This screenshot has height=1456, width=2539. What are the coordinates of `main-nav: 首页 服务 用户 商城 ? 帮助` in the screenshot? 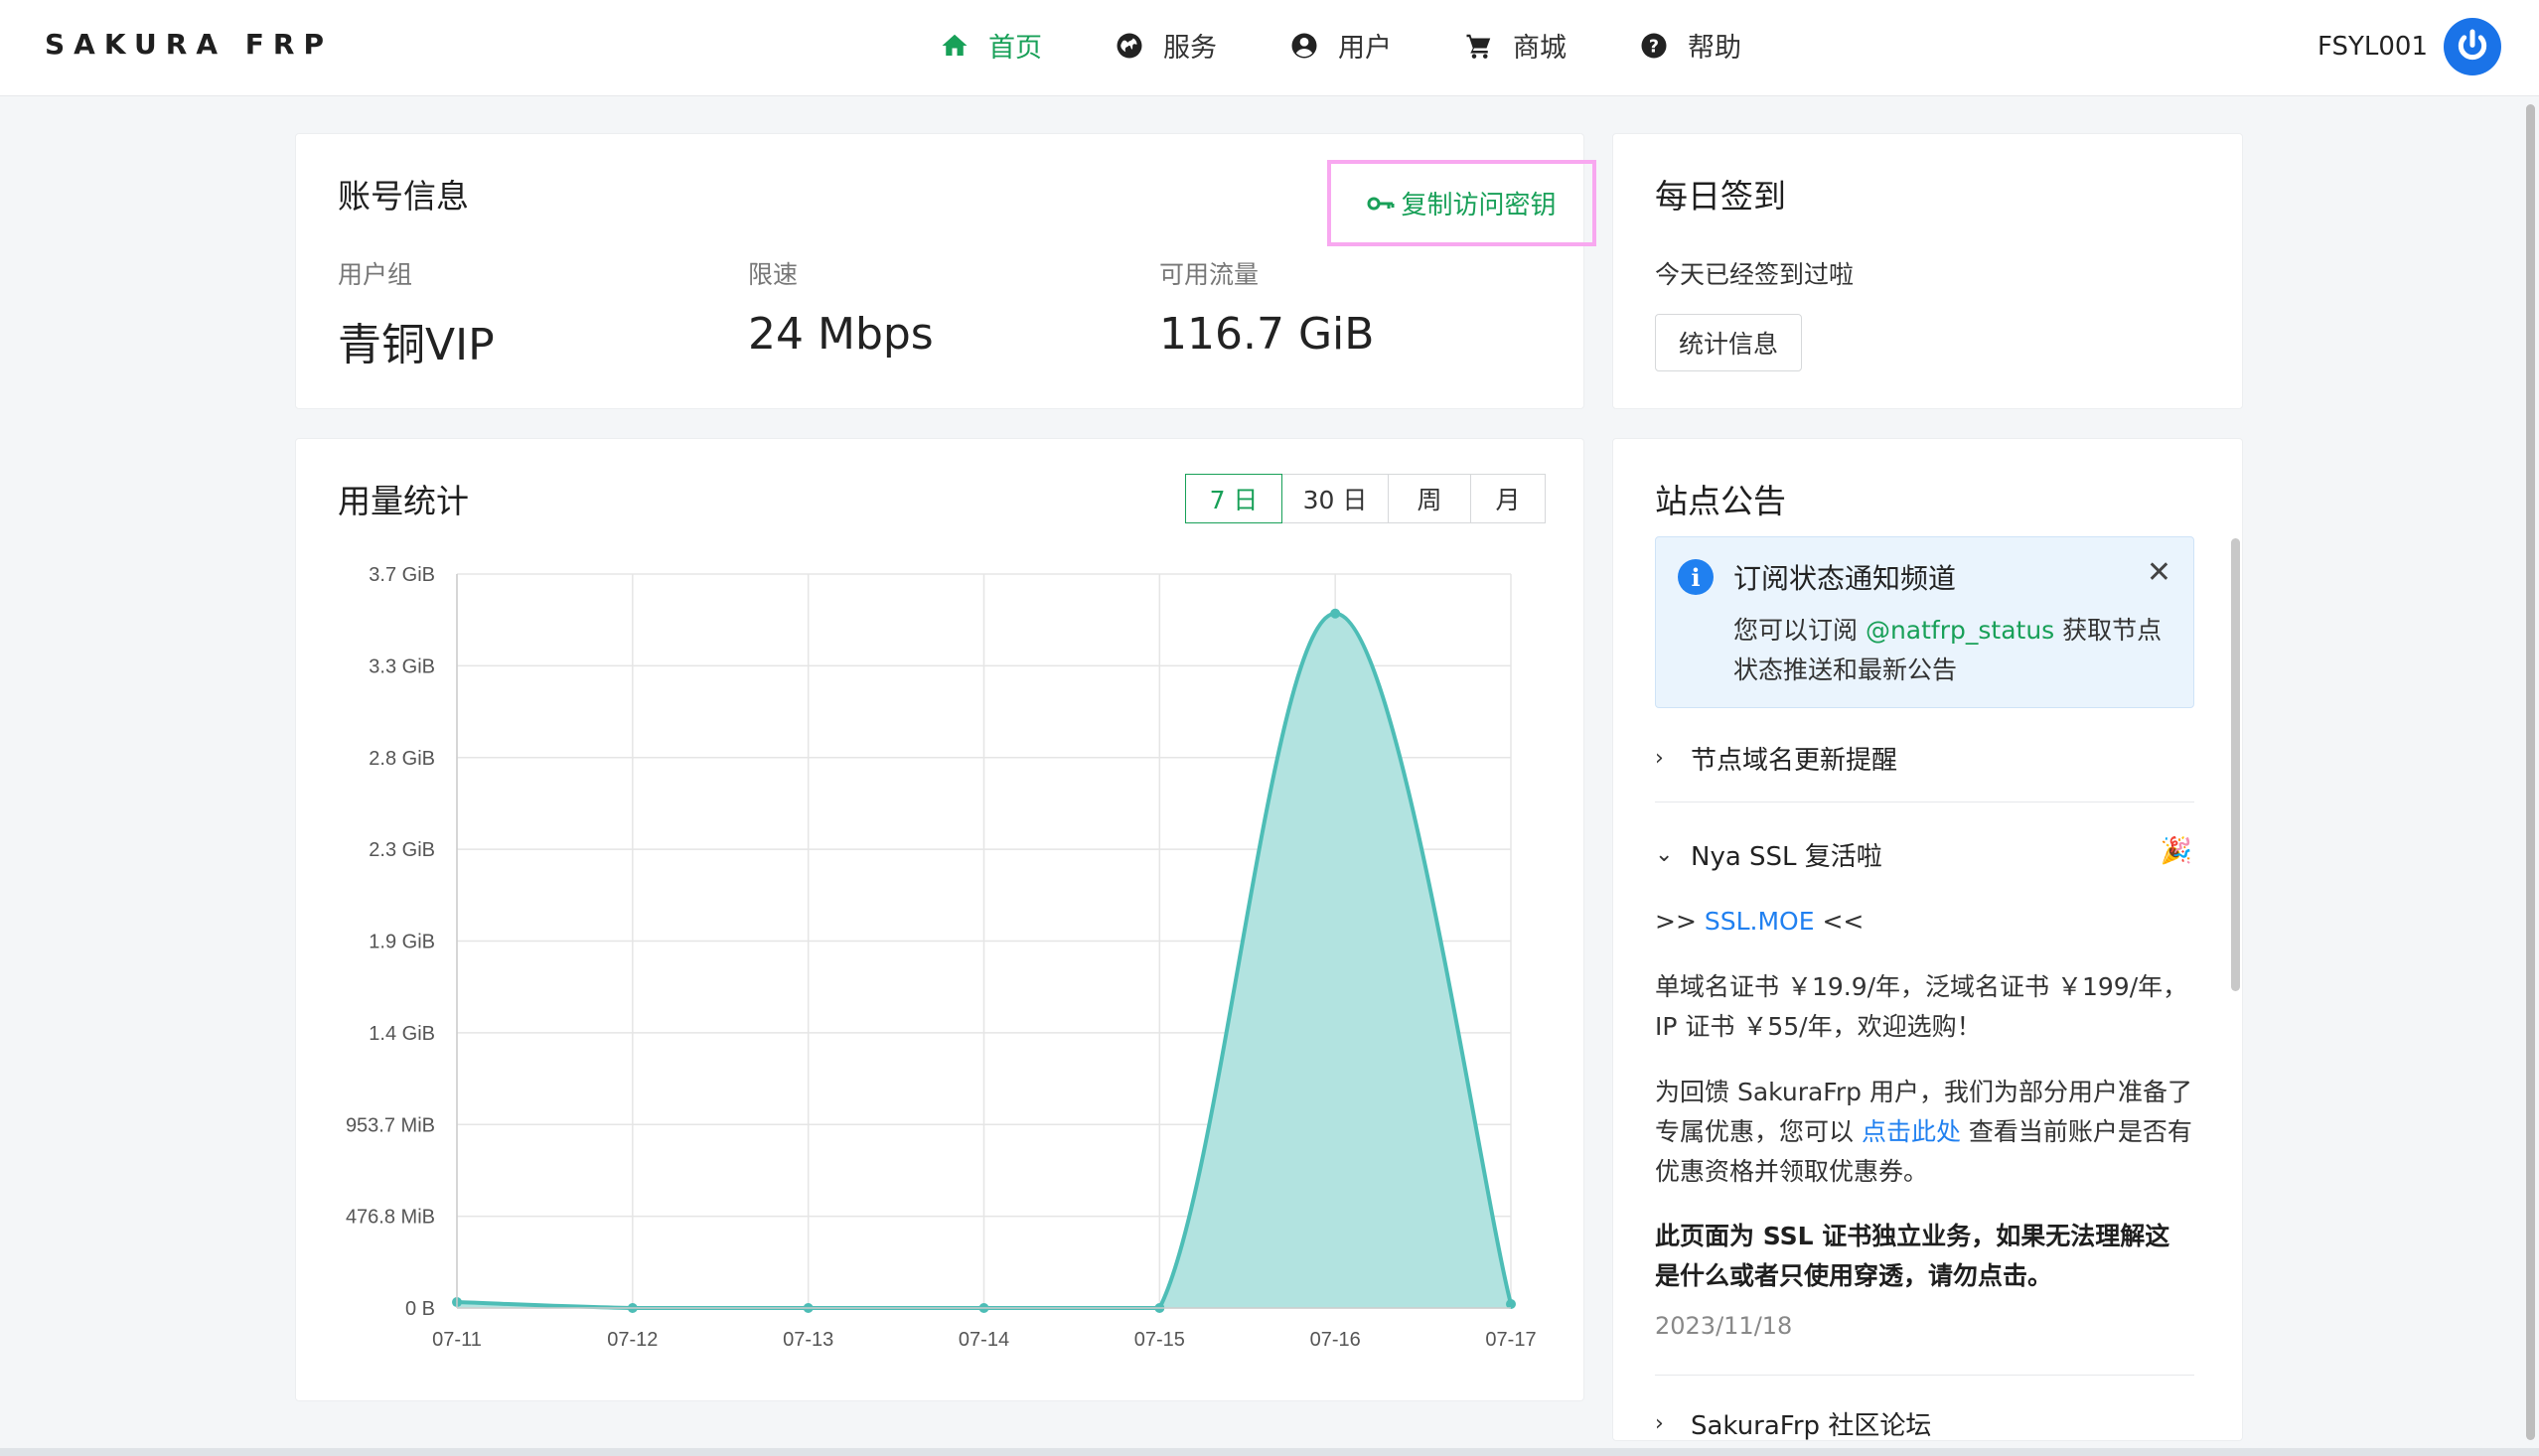 It's located at (1376, 45).